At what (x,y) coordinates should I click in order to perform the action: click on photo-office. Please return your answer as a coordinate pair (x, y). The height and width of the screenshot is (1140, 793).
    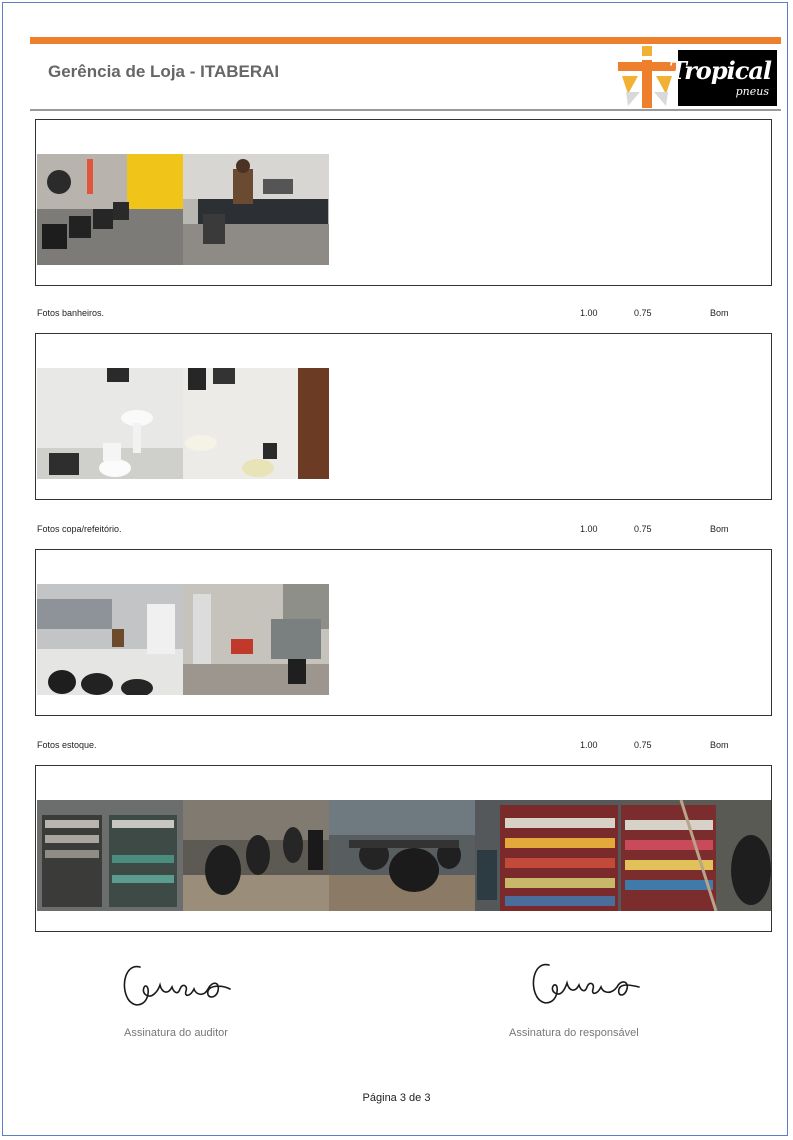
    Looking at the image, I should click on (256, 209).